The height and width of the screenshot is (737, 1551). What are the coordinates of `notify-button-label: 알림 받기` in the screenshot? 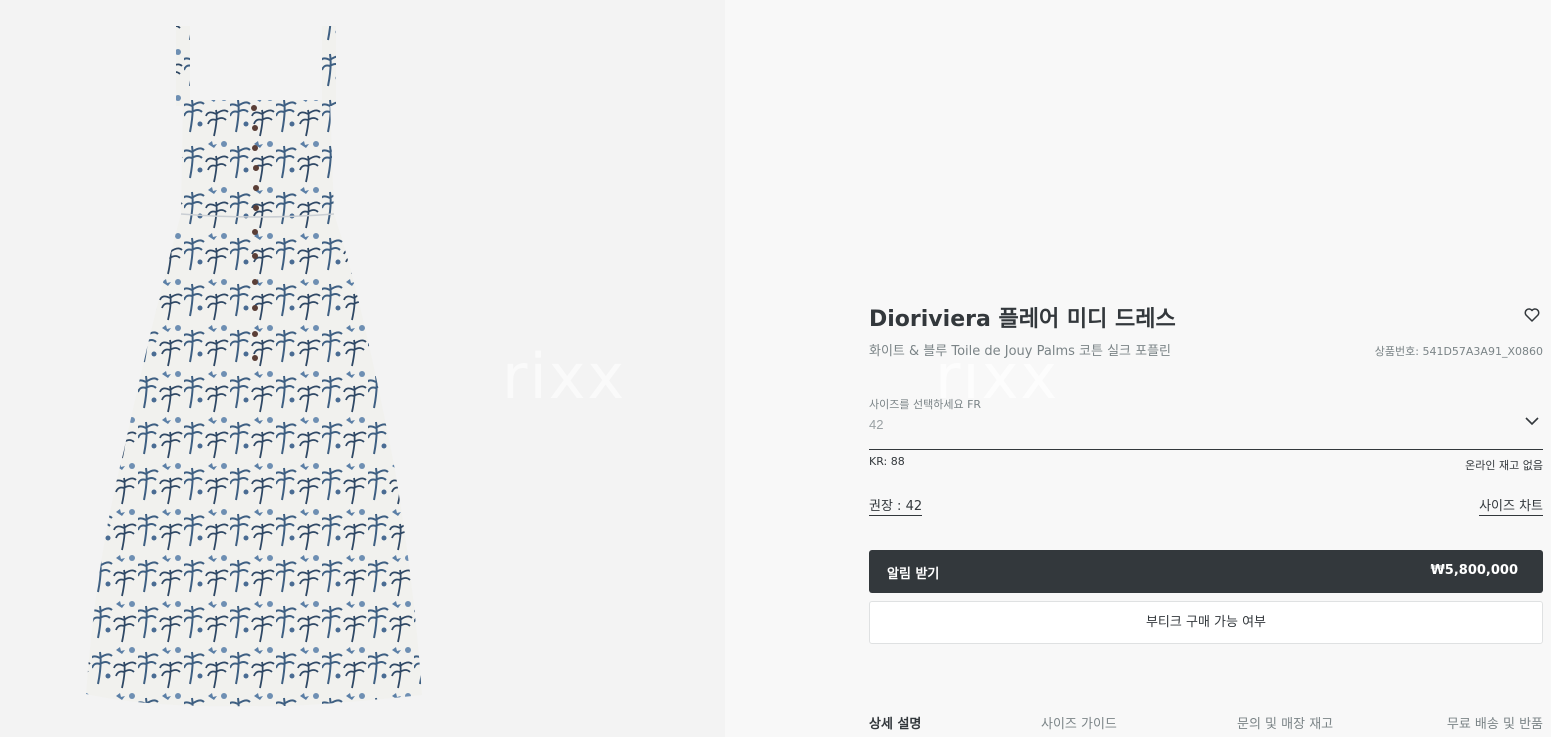 It's located at (913, 574).